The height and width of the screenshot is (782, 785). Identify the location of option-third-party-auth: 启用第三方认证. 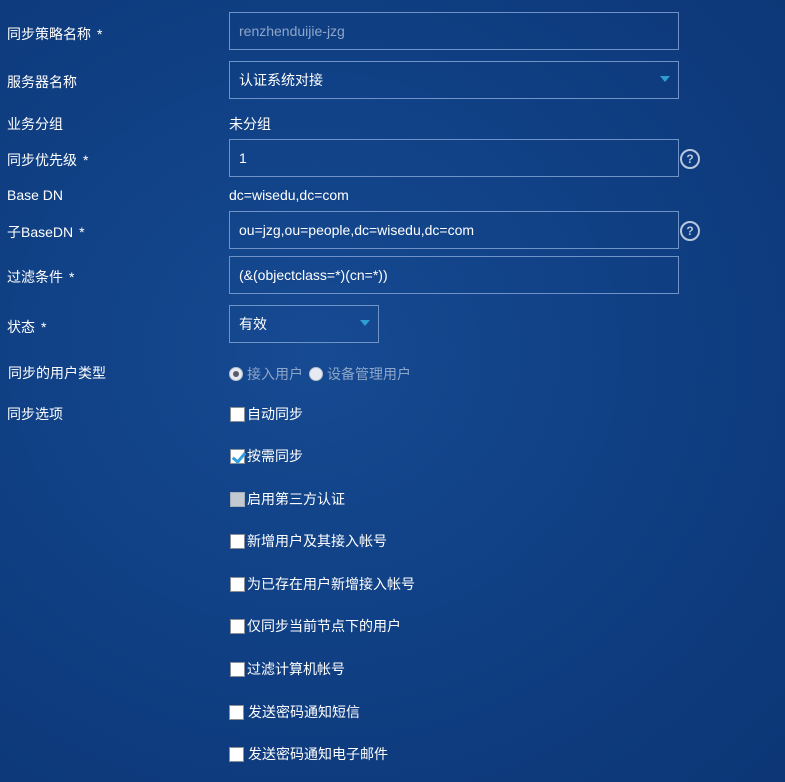
(287, 499).